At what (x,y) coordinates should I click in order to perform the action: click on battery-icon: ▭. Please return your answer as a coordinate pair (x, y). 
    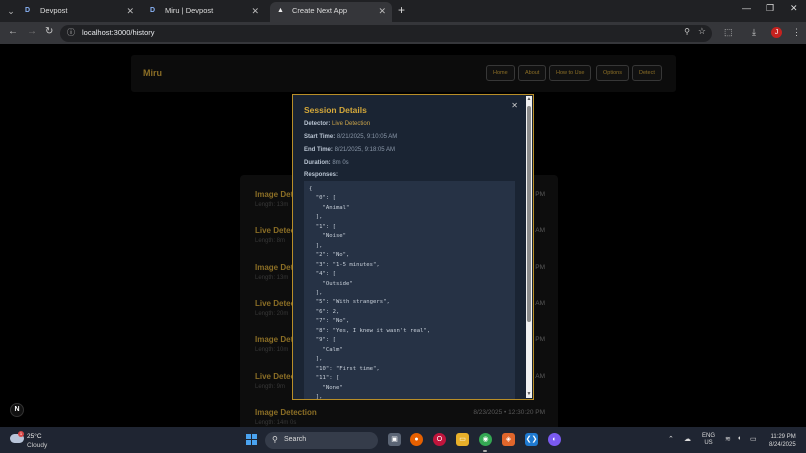
    Looking at the image, I should click on (753, 439).